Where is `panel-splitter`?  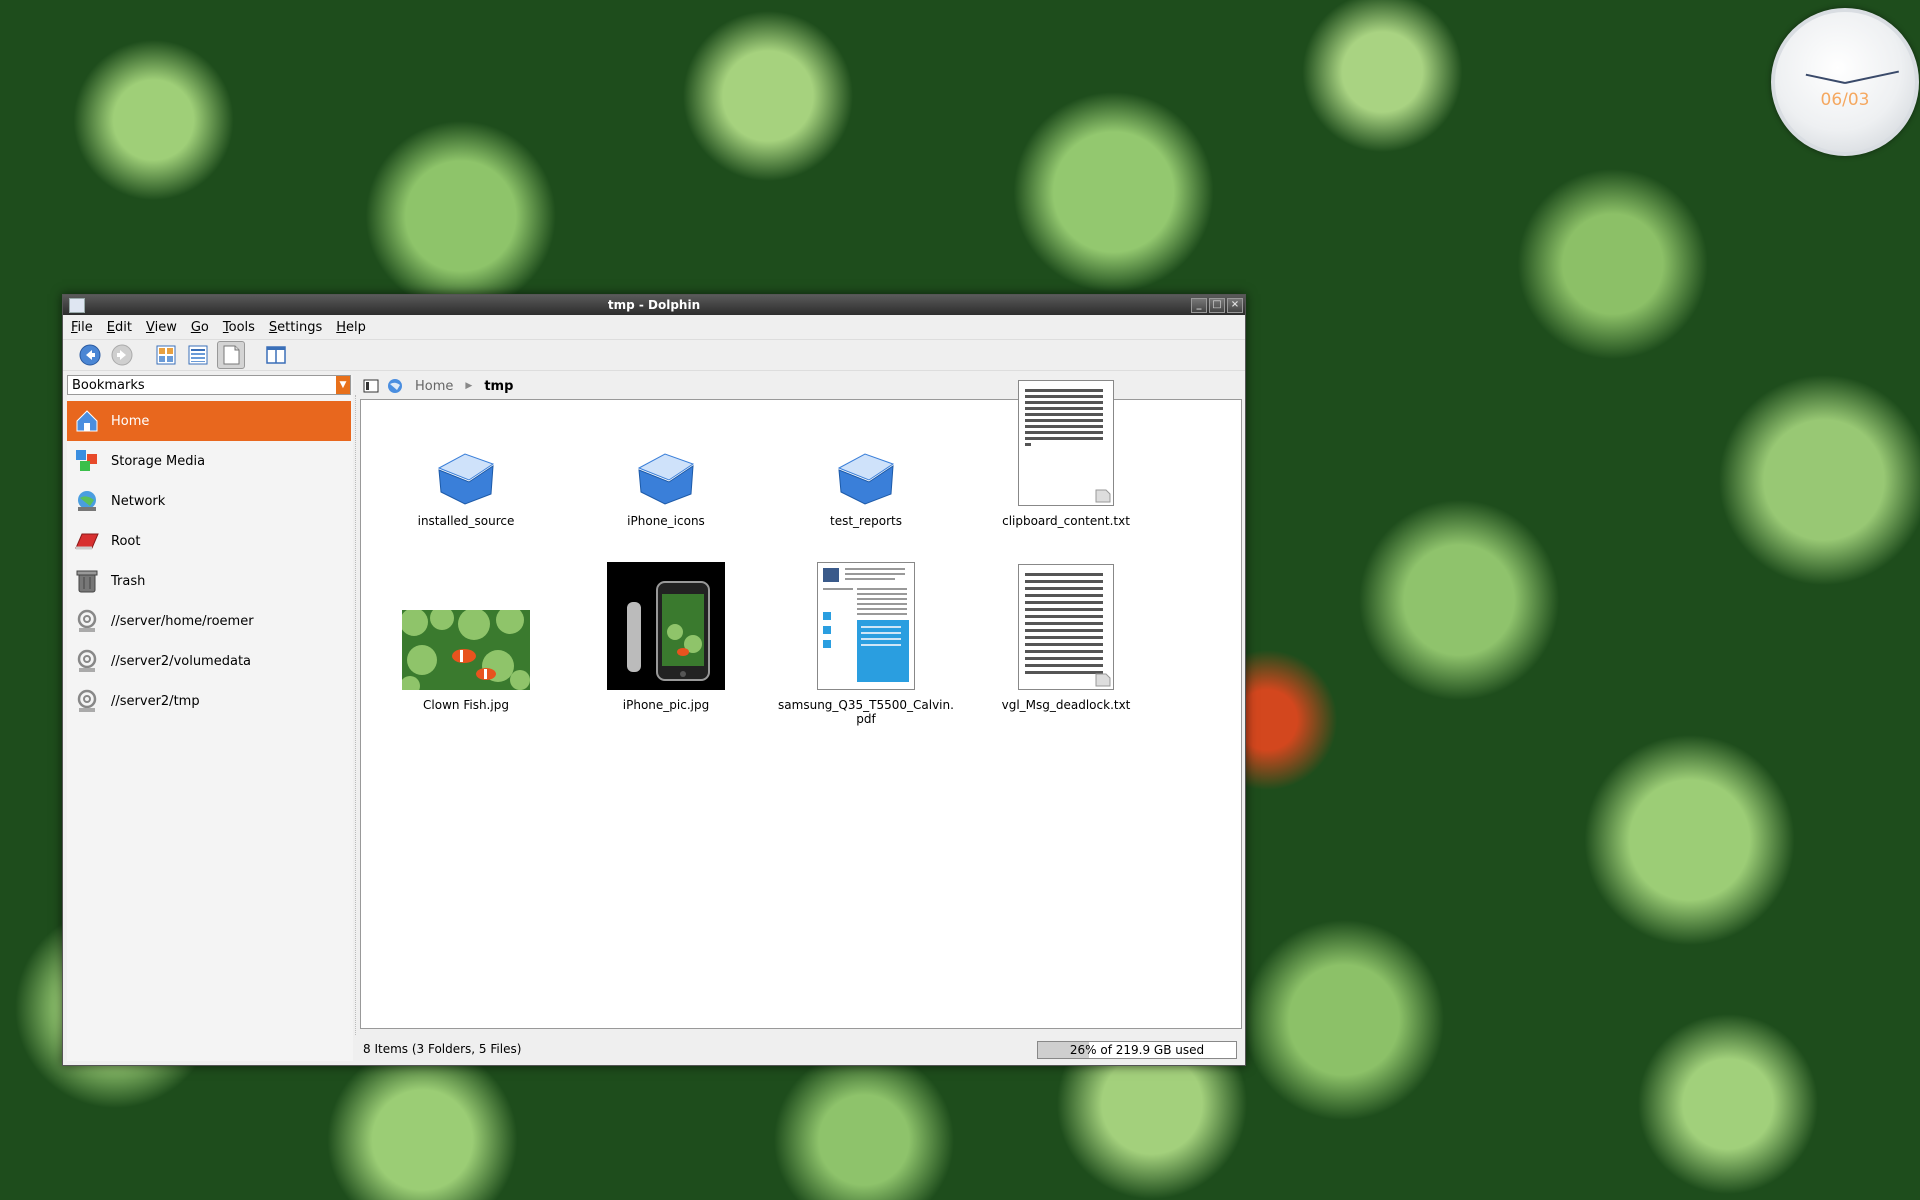 panel-splitter is located at coordinates (356, 715).